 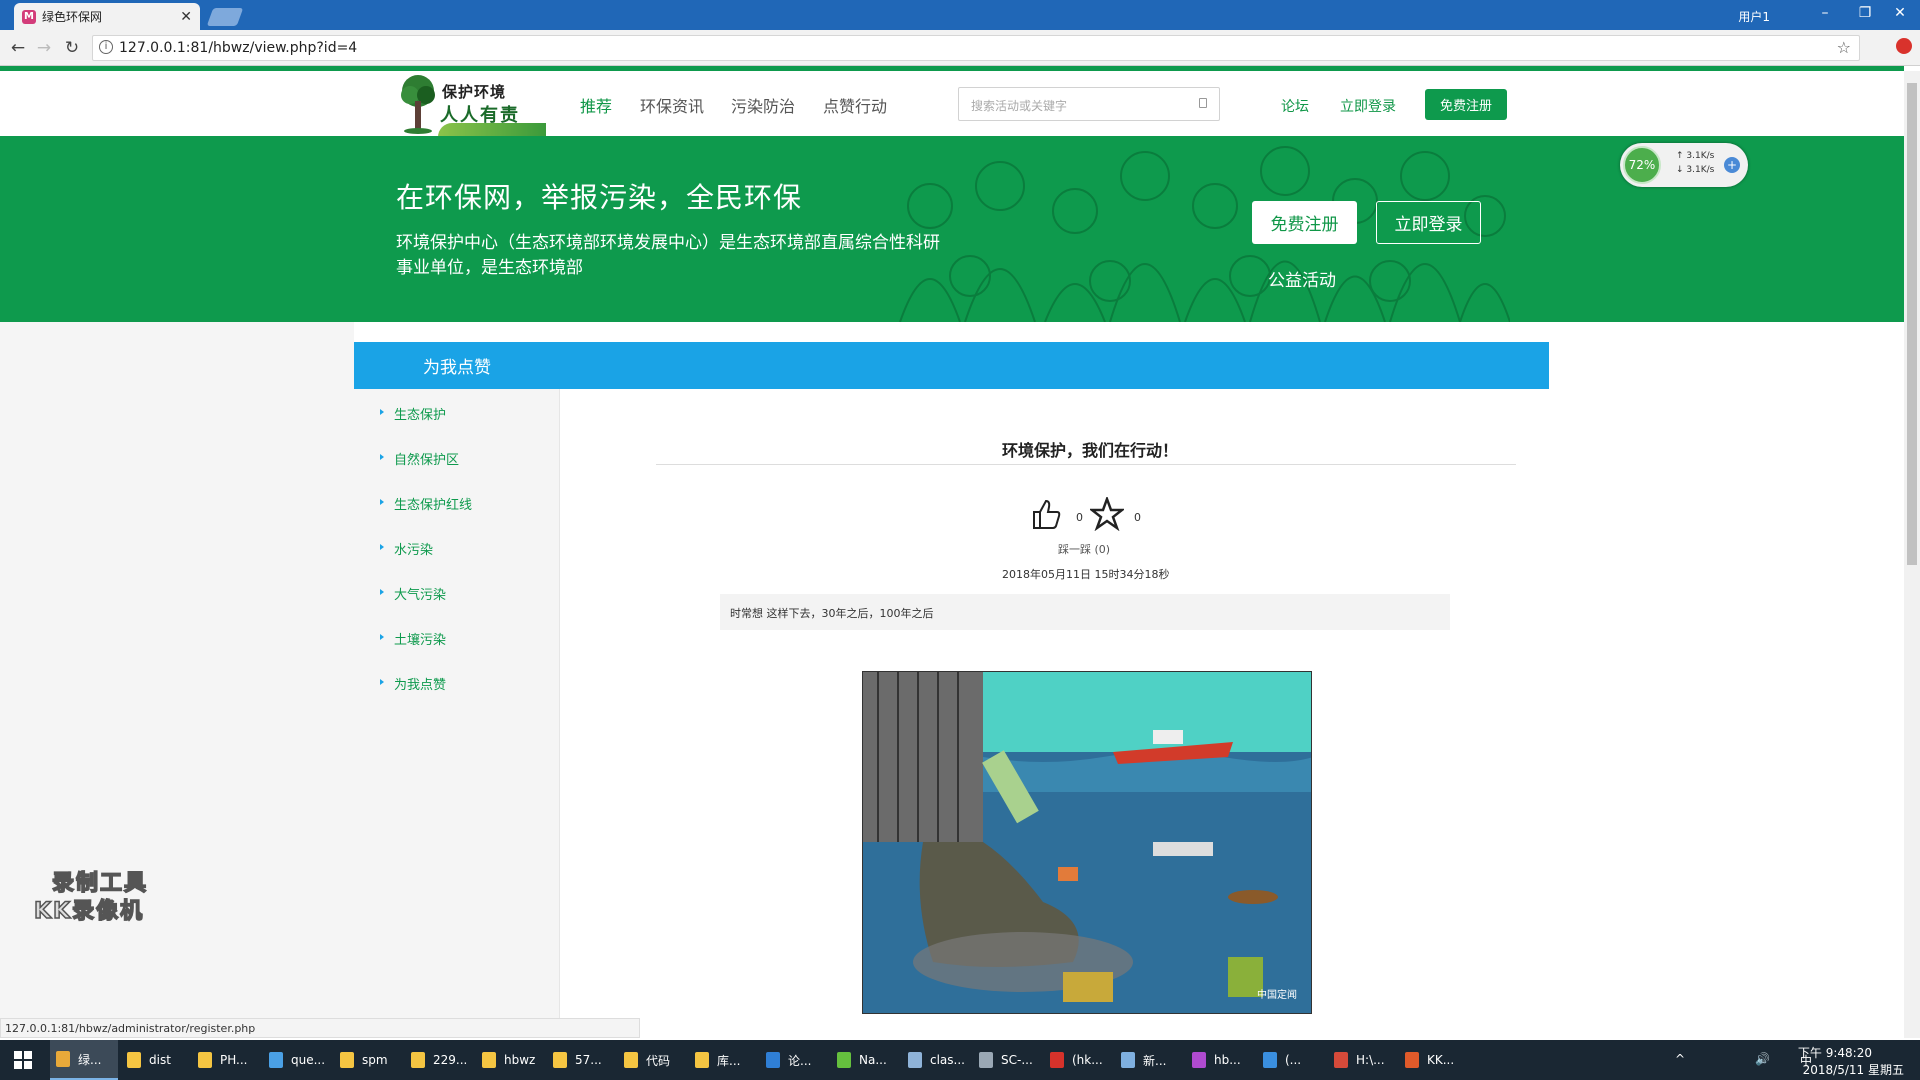 What do you see at coordinates (1368, 106) in the screenshot?
I see `nav-login-link: 立即登录` at bounding box center [1368, 106].